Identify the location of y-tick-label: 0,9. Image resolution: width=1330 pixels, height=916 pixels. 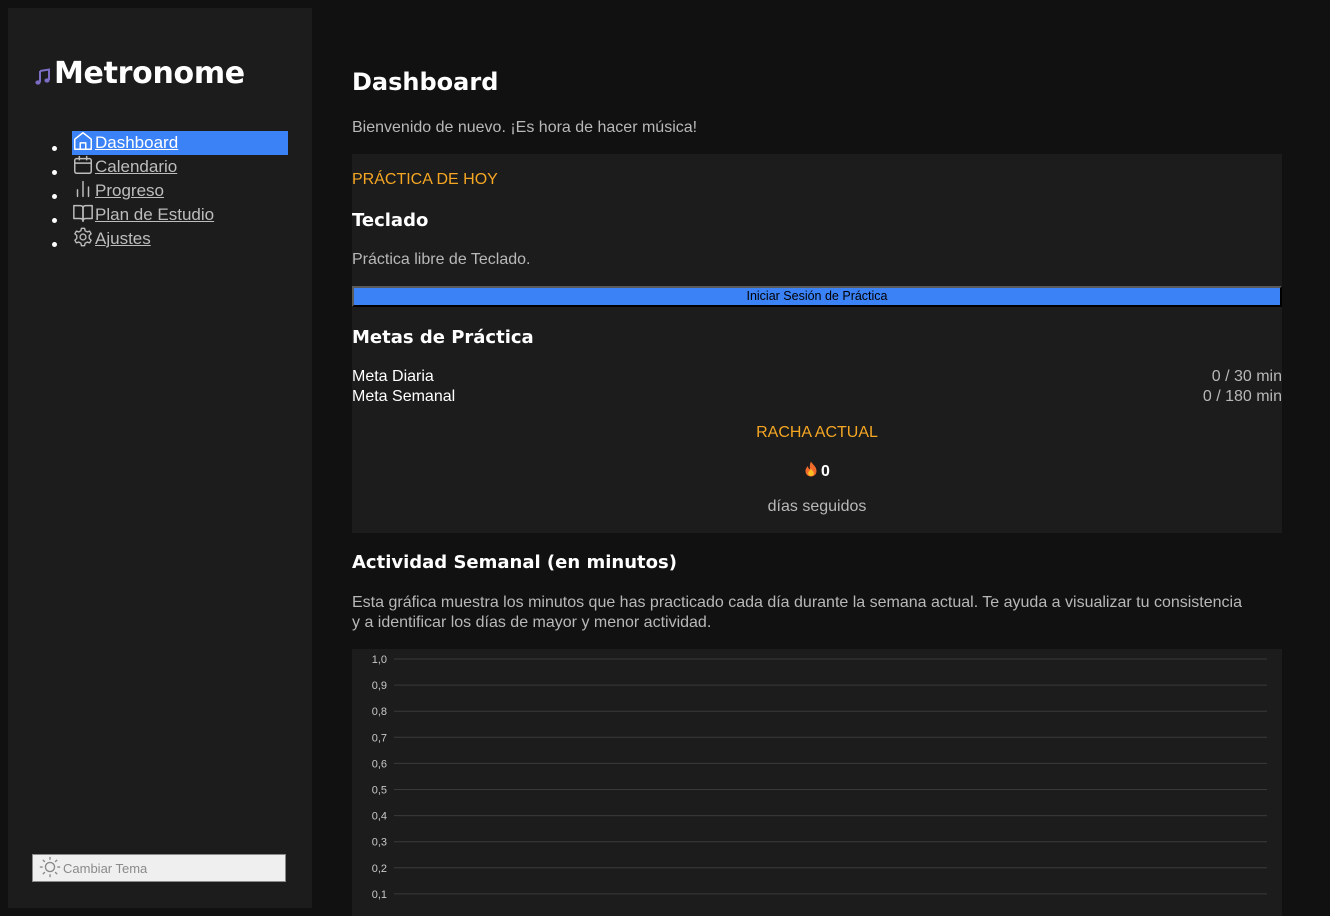
(379, 686).